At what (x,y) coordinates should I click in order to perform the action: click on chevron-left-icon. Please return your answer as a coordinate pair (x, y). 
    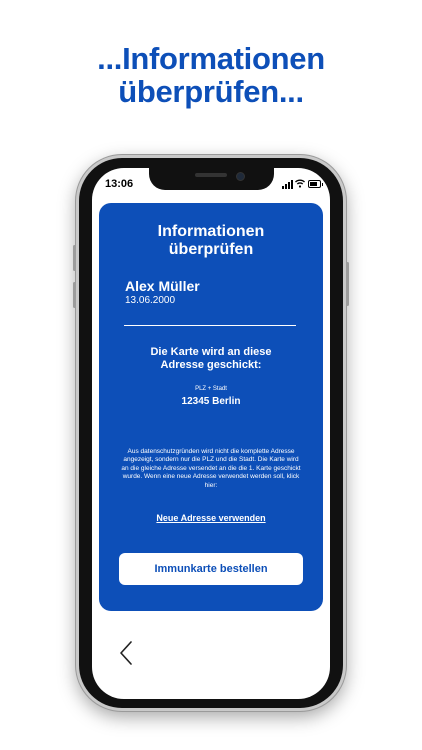
    Looking at the image, I should click on (126, 653).